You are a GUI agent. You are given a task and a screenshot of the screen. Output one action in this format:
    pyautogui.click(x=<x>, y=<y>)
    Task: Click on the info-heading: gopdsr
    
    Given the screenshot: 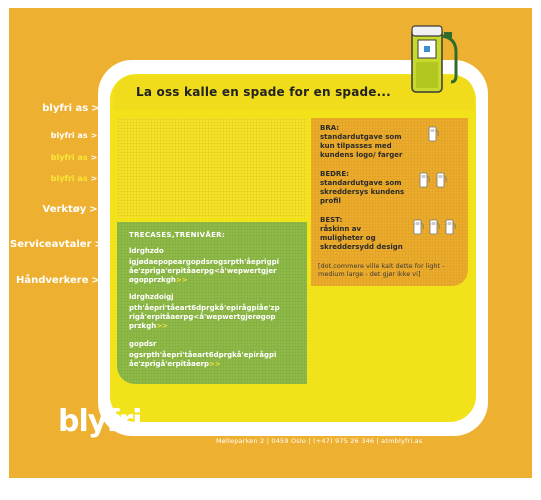 What is the action you would take?
    pyautogui.click(x=143, y=344)
    